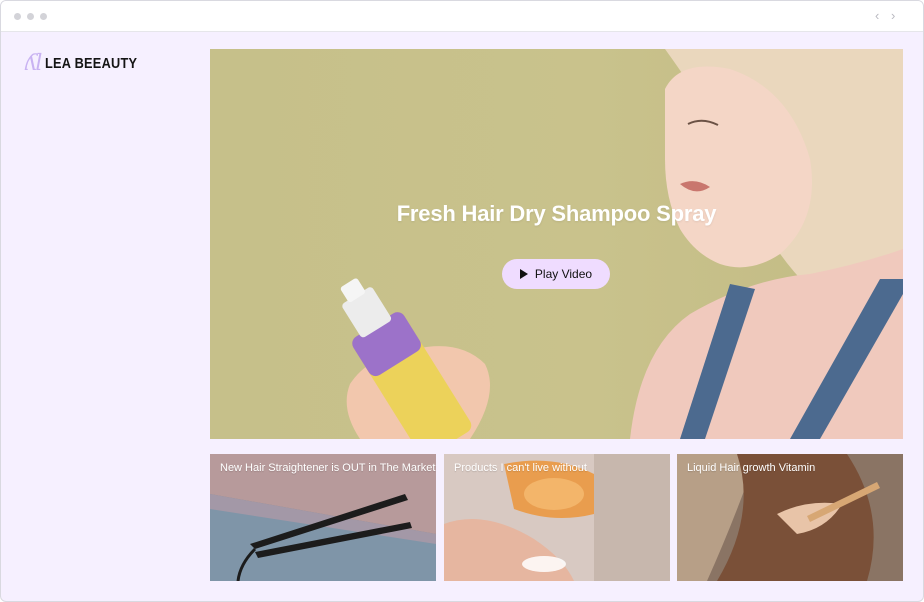  What do you see at coordinates (557, 517) in the screenshot?
I see `blog-card-products: Products I can't live without` at bounding box center [557, 517].